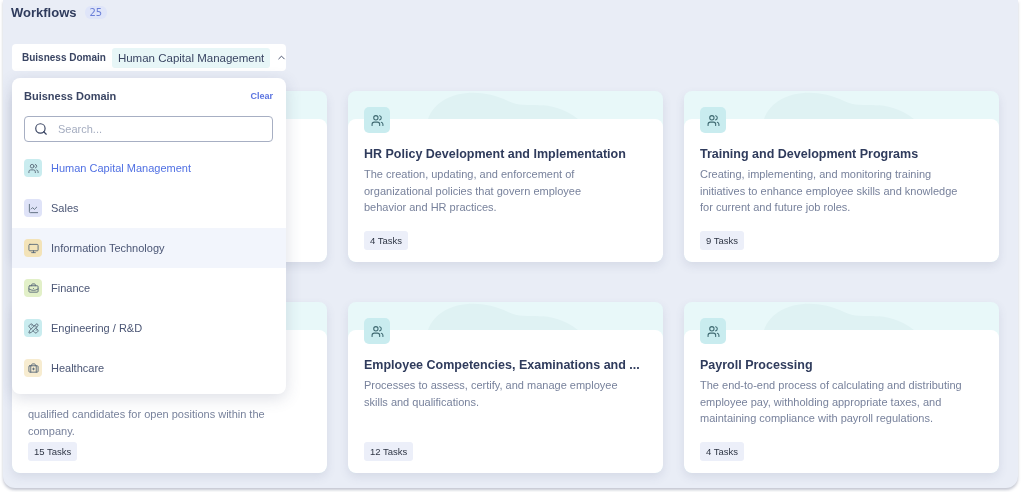 The image size is (1021, 492). Describe the element at coordinates (831, 402) in the screenshot. I see `card-description: The end-to-end process of calculating and distributing employee pay, withholding appropriate taxes, and maintaining compliance with payroll regulations.` at that location.